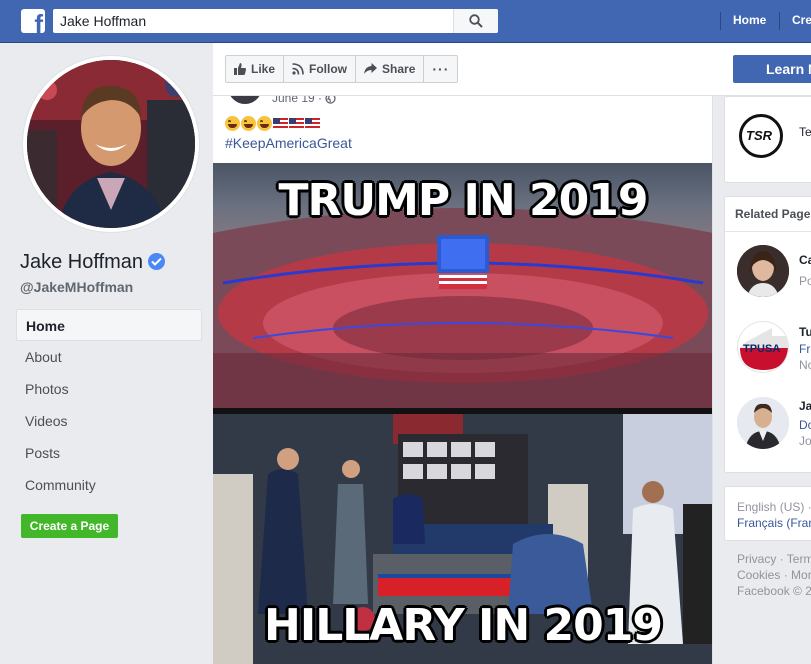 Image resolution: width=811 pixels, height=664 pixels. Describe the element at coordinates (263, 69) in the screenshot. I see `like-label: Like` at that location.